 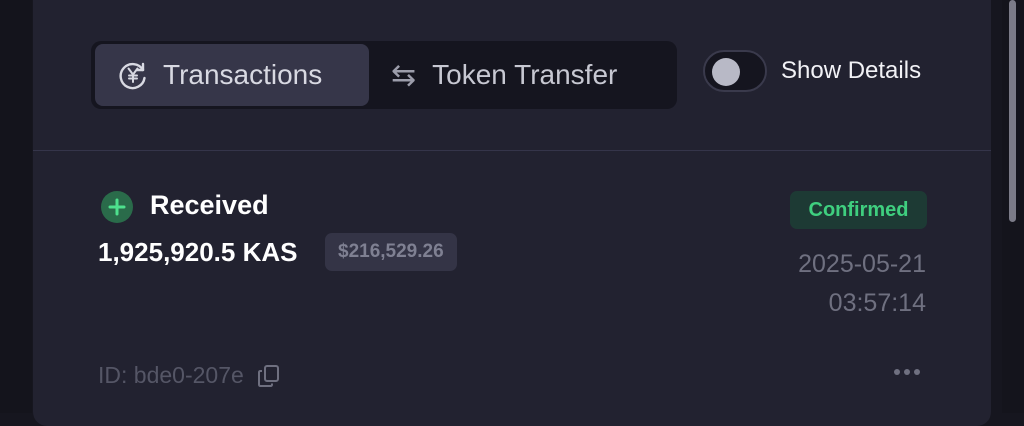 I want to click on show-details-toggle, so click(x=735, y=71).